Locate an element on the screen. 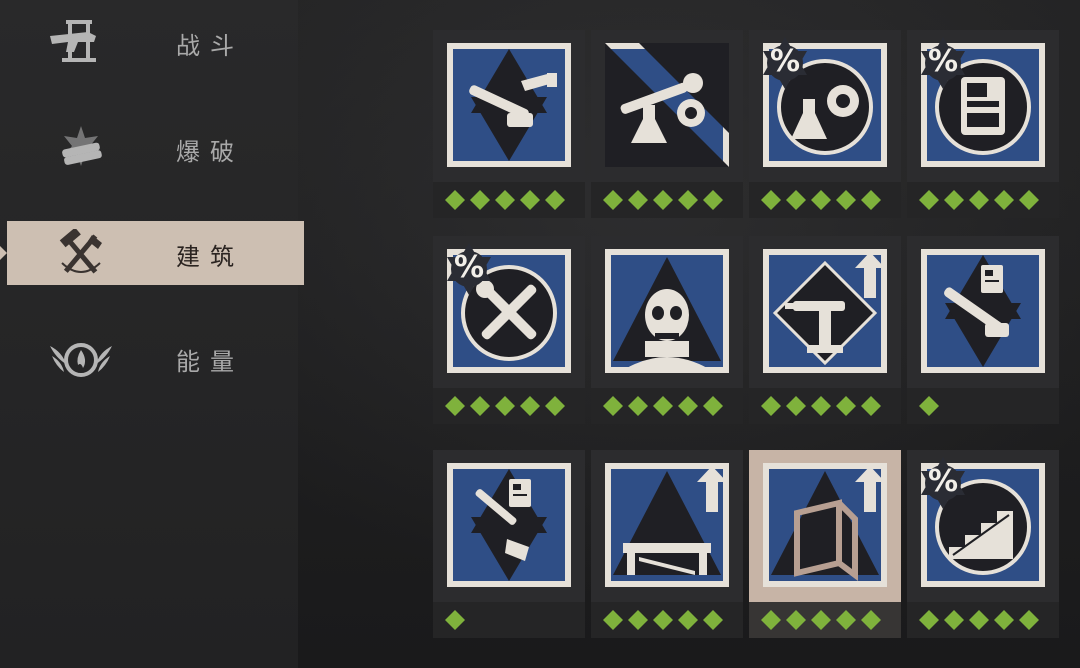  category-tab-construction: 建筑 is located at coordinates (152, 253).